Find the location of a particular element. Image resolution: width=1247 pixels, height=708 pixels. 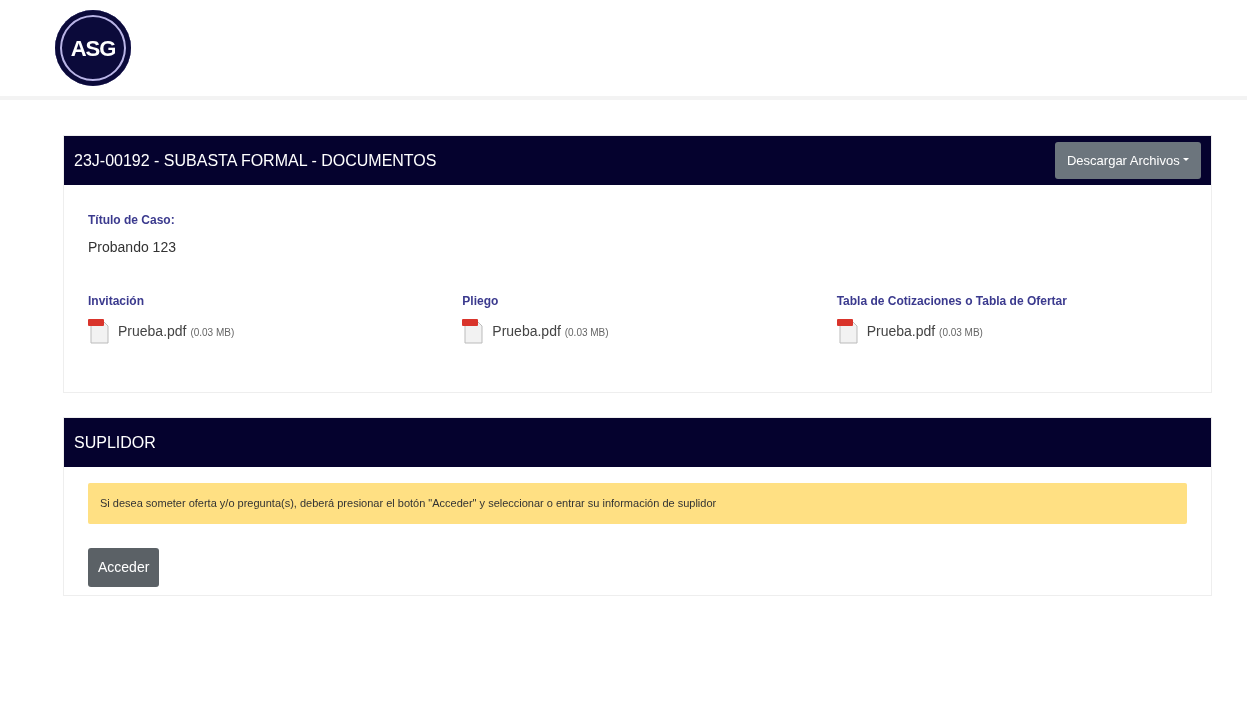

panel-title: SUPLIDOR is located at coordinates (115, 442).